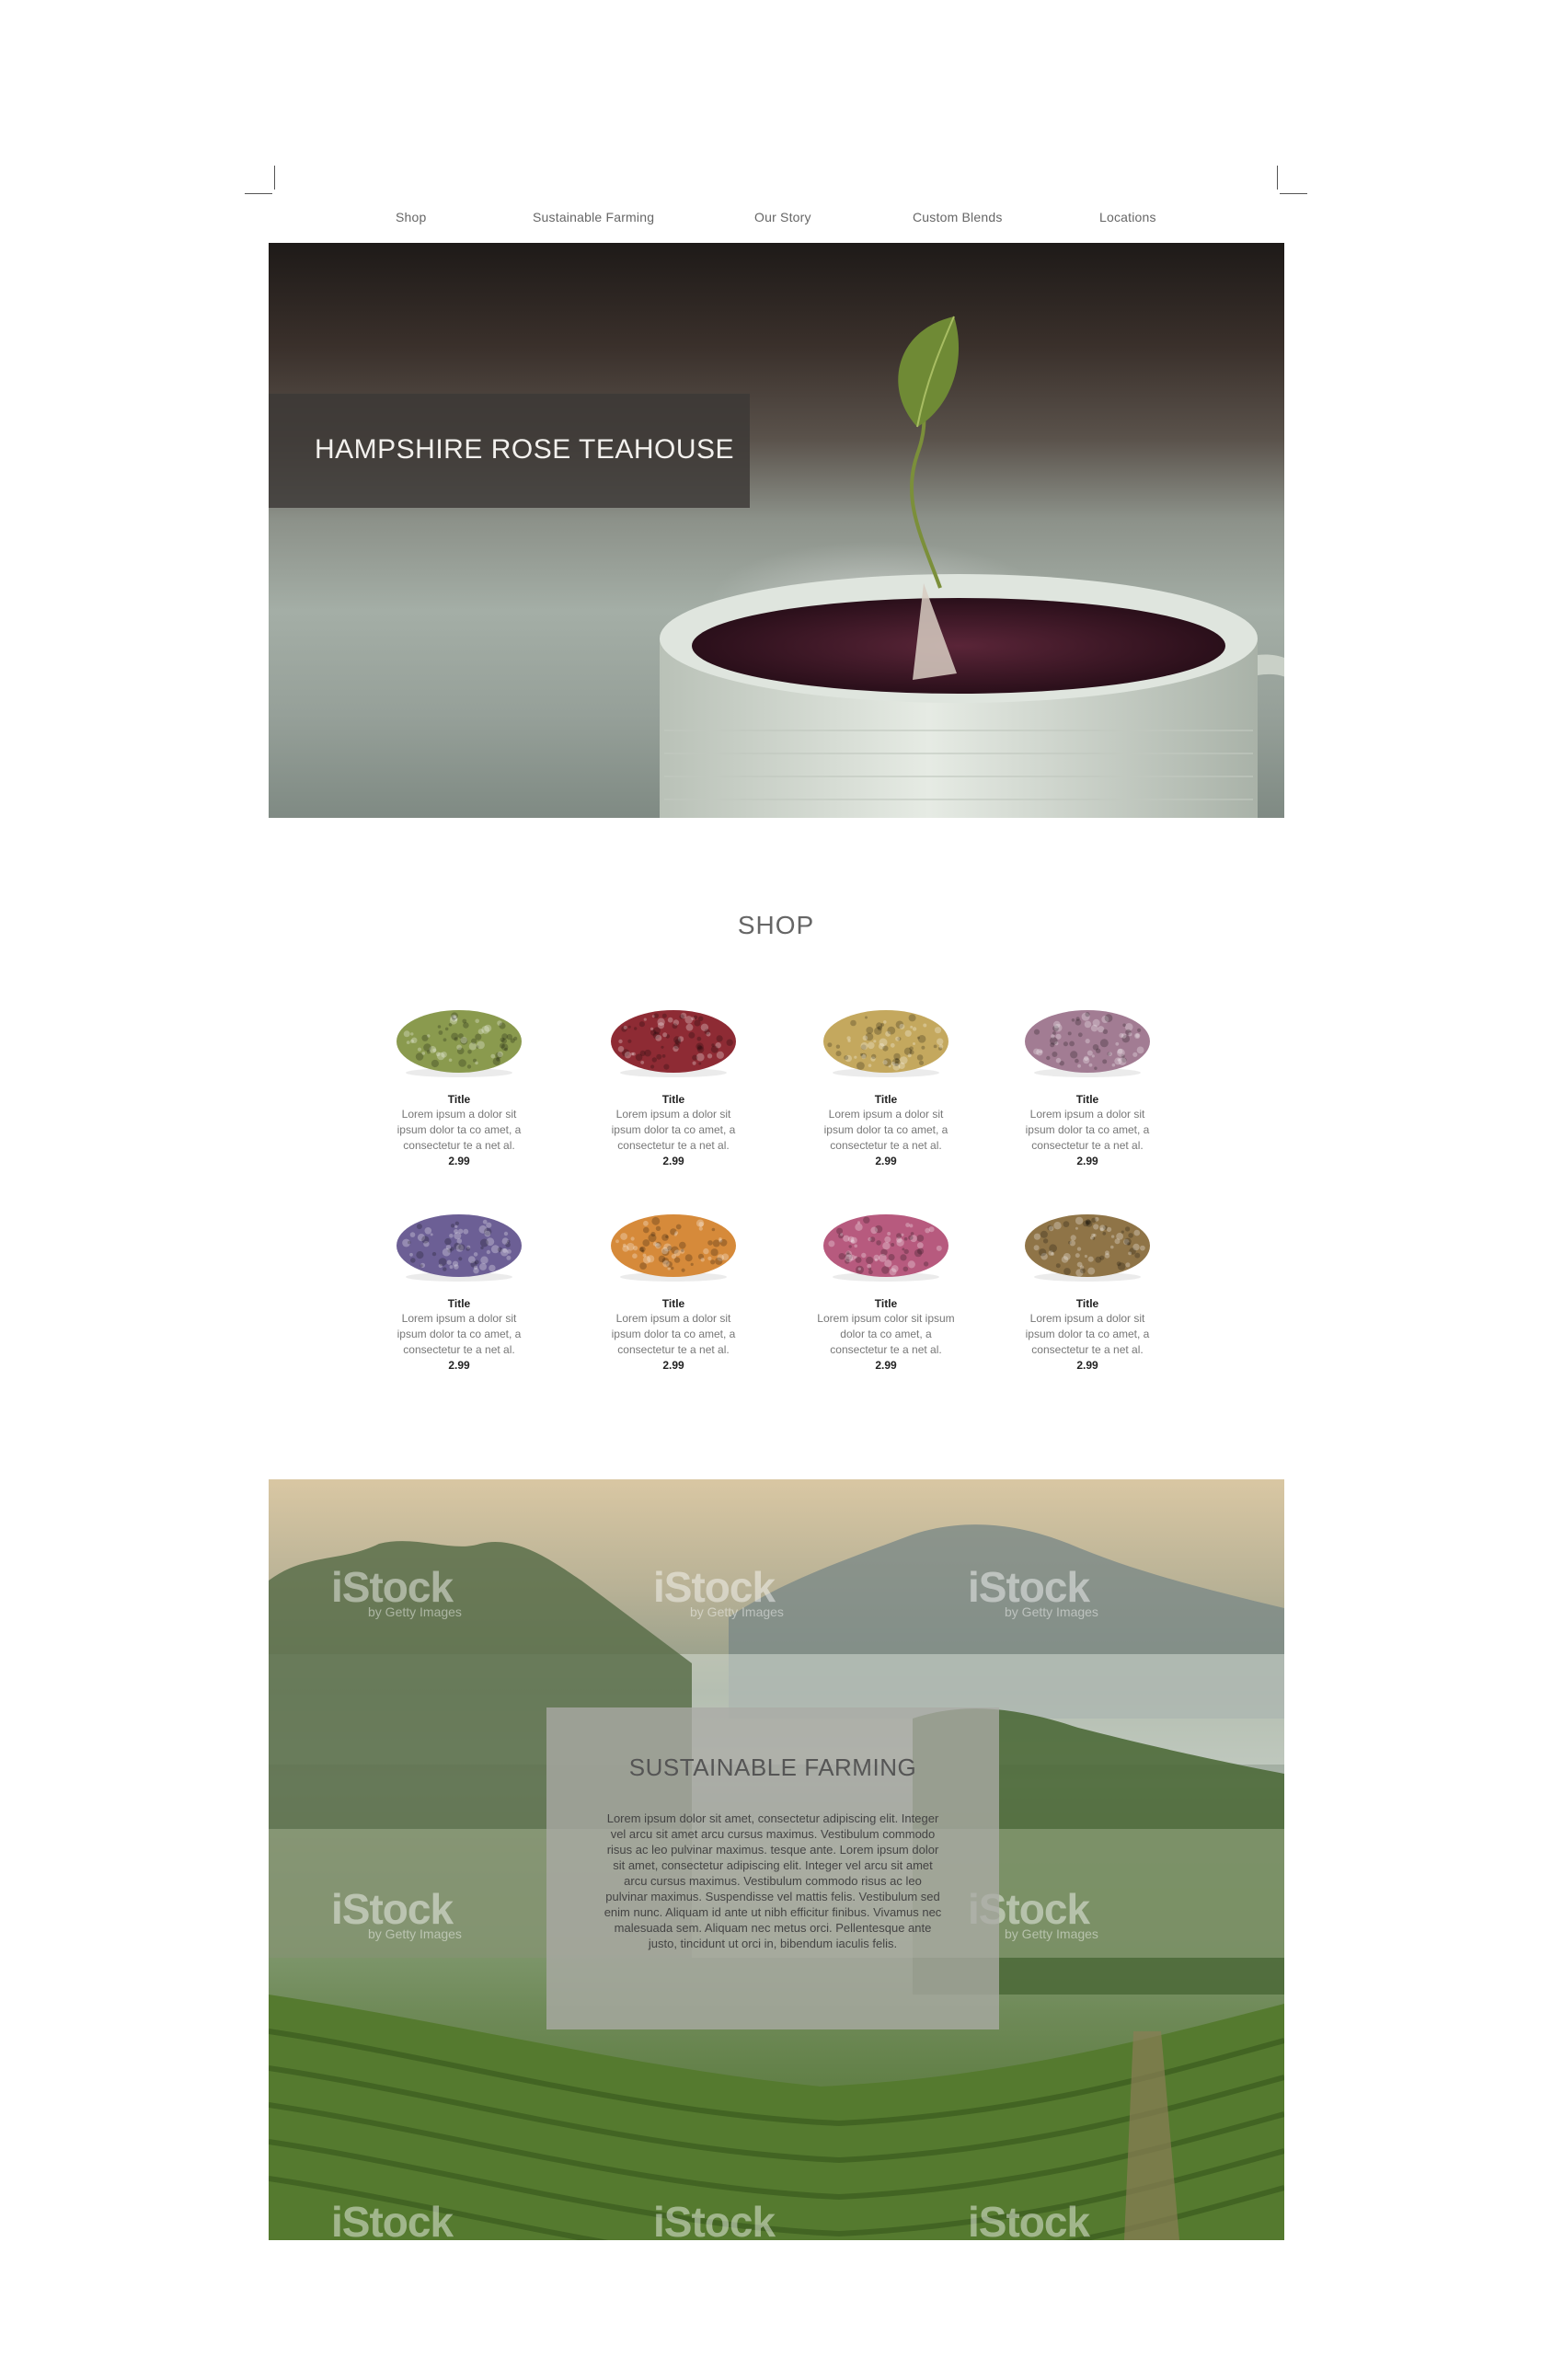 The width and height of the screenshot is (1552, 2380). Describe the element at coordinates (776, 925) in the screenshot. I see `shop-heading: SHOP` at that location.